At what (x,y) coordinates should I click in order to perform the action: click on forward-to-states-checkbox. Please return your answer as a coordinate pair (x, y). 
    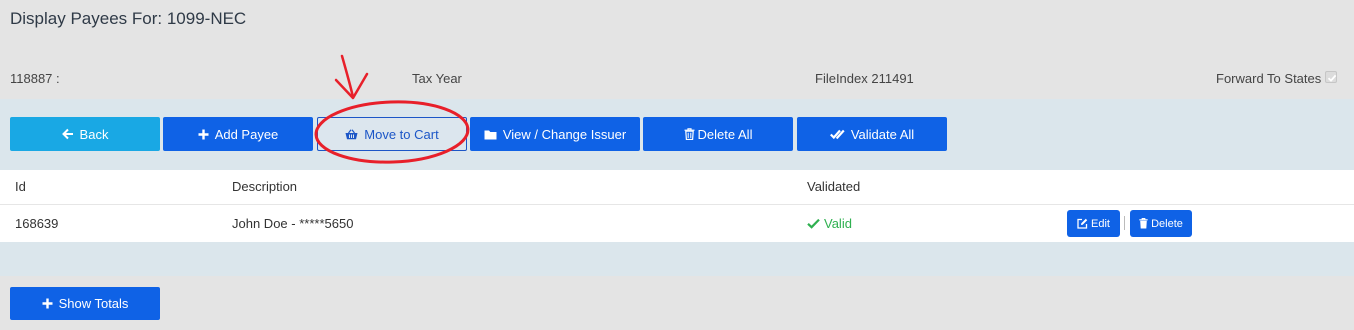
    Looking at the image, I should click on (1331, 76).